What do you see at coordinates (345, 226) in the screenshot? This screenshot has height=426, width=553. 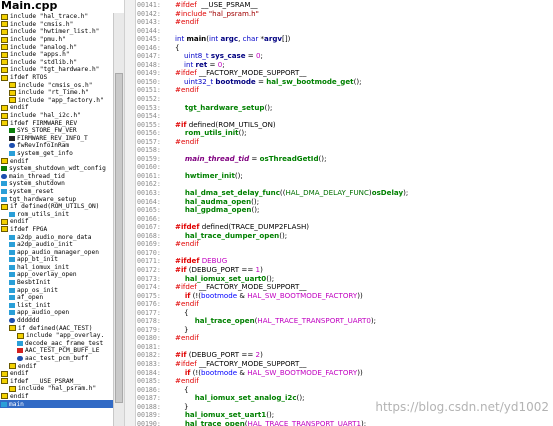 I see `code-line: 00167: #ifdef defined(TRACE_DUMP2FLASH)` at bounding box center [345, 226].